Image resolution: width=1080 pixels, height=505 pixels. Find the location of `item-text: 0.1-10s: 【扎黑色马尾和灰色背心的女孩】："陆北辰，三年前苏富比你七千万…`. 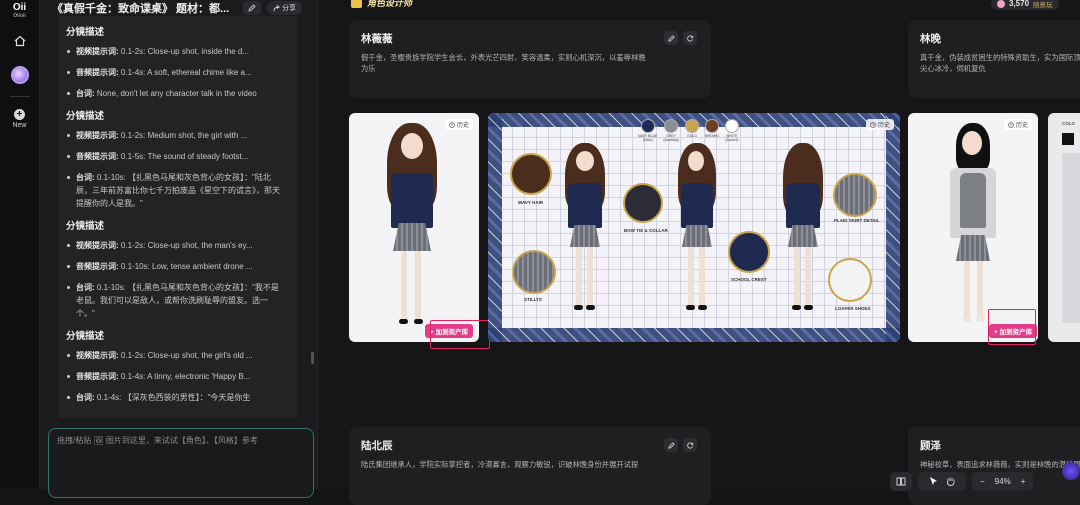

item-text: 0.1-10s: 【扎黑色马尾和灰色背心的女孩】："陆北辰，三年前苏富比你七千万… is located at coordinates (178, 190).